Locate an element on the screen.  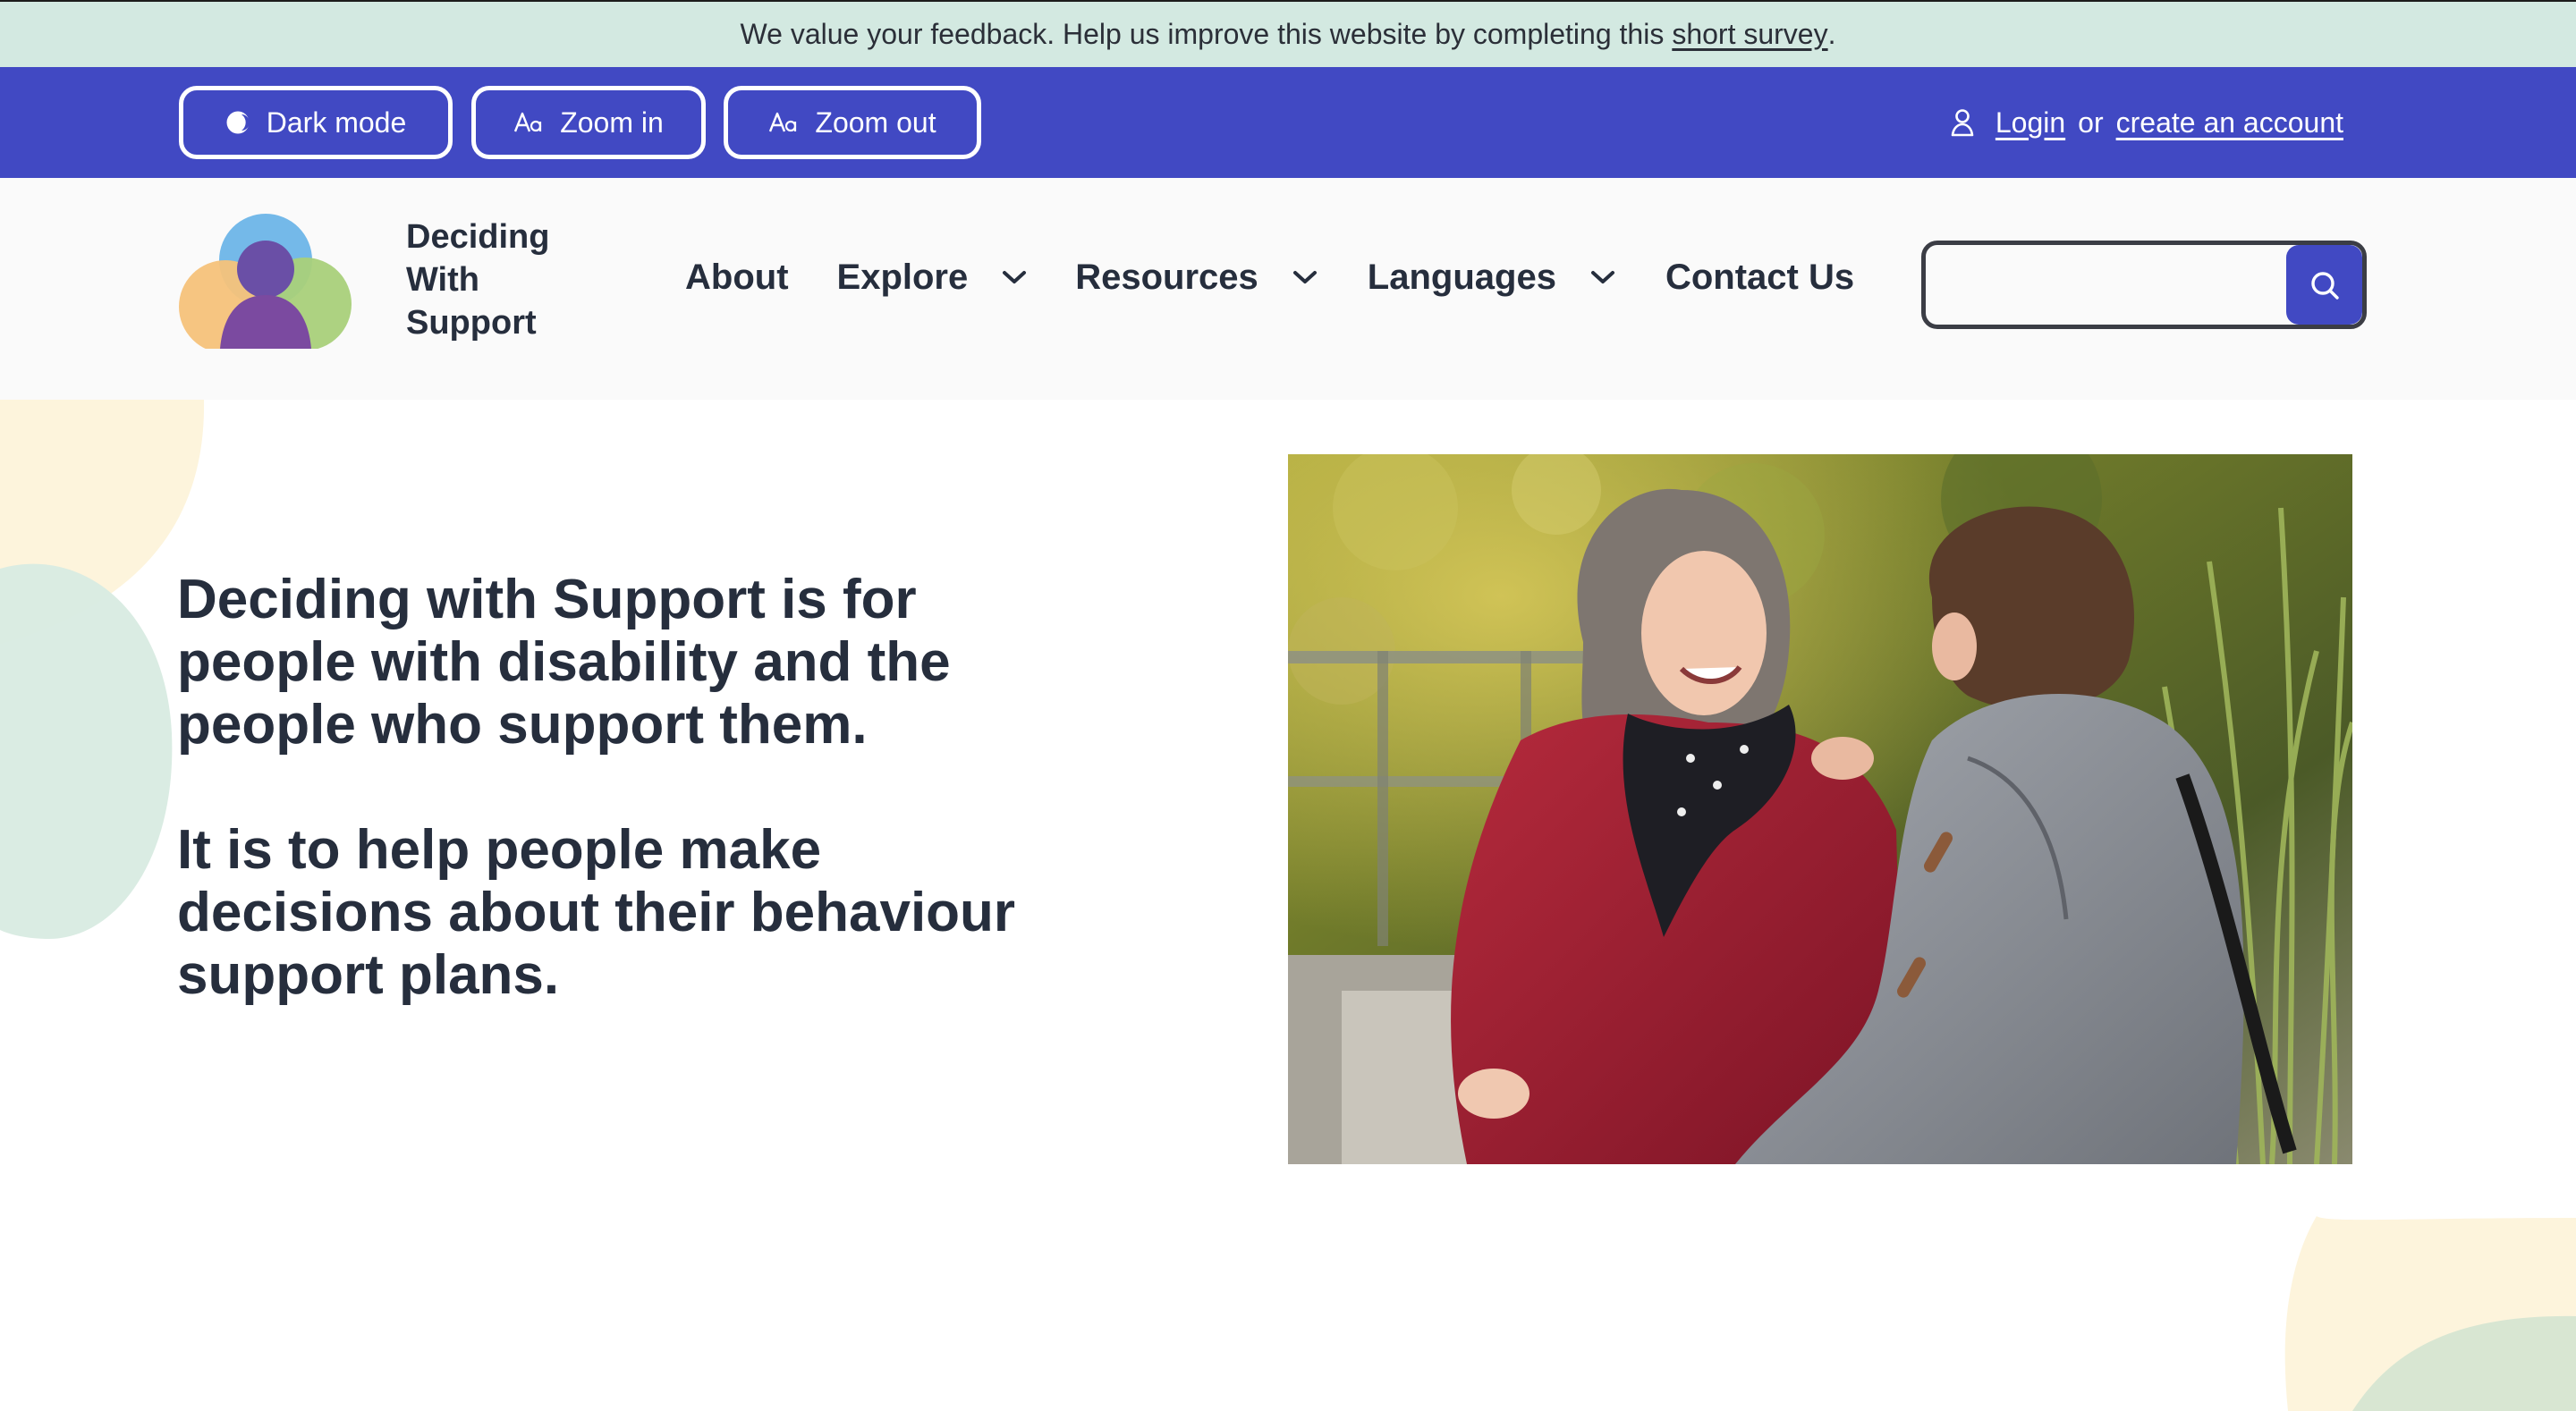
half-circle-icon is located at coordinates (238, 122).